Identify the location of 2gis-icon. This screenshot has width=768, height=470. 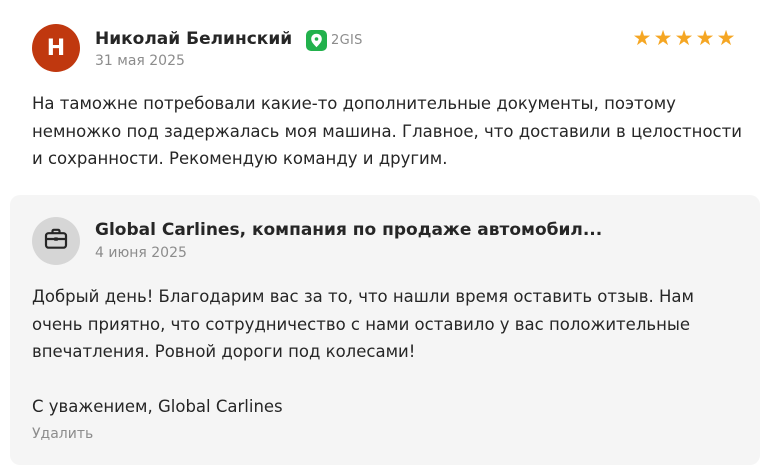
(316, 40).